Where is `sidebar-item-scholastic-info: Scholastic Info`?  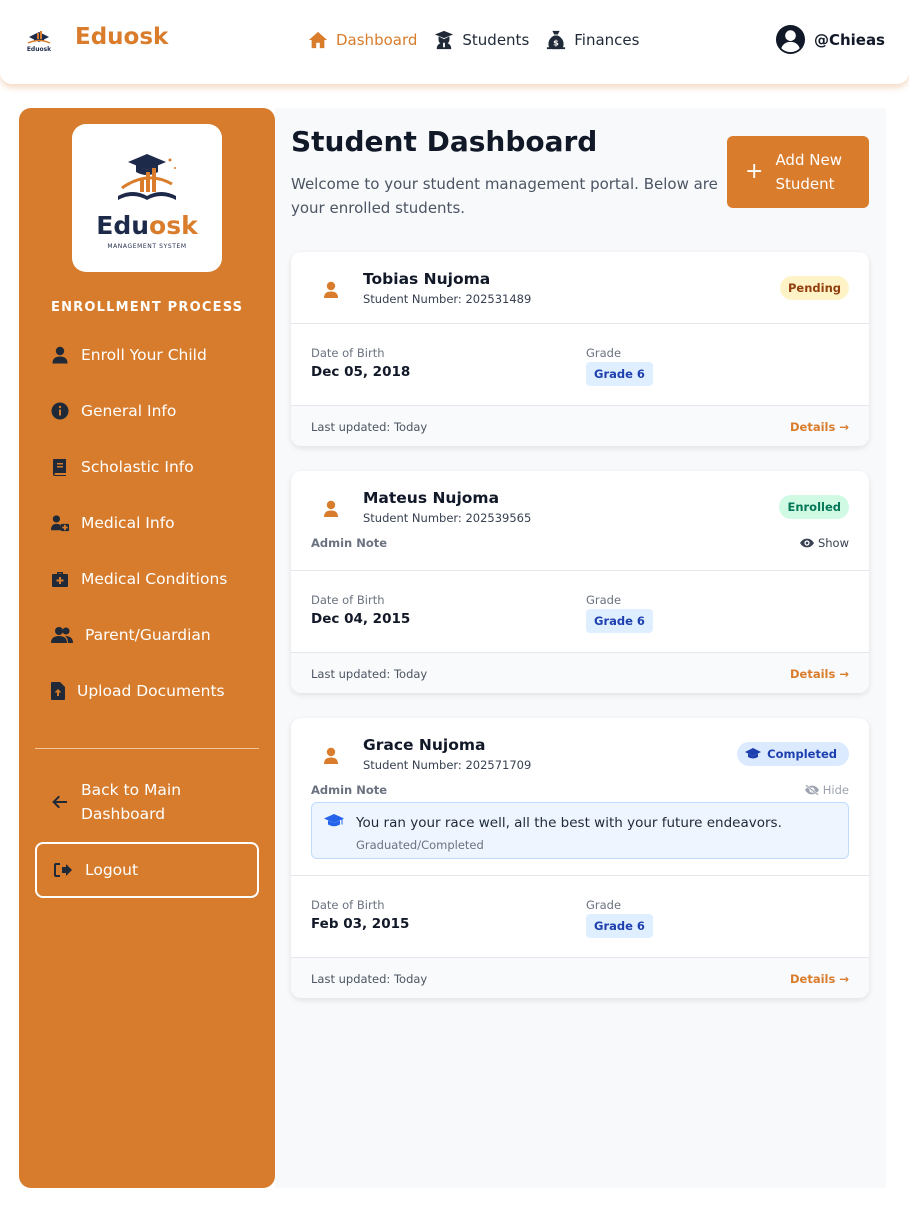
sidebar-item-scholastic-info: Scholastic Info is located at coordinates (122, 467).